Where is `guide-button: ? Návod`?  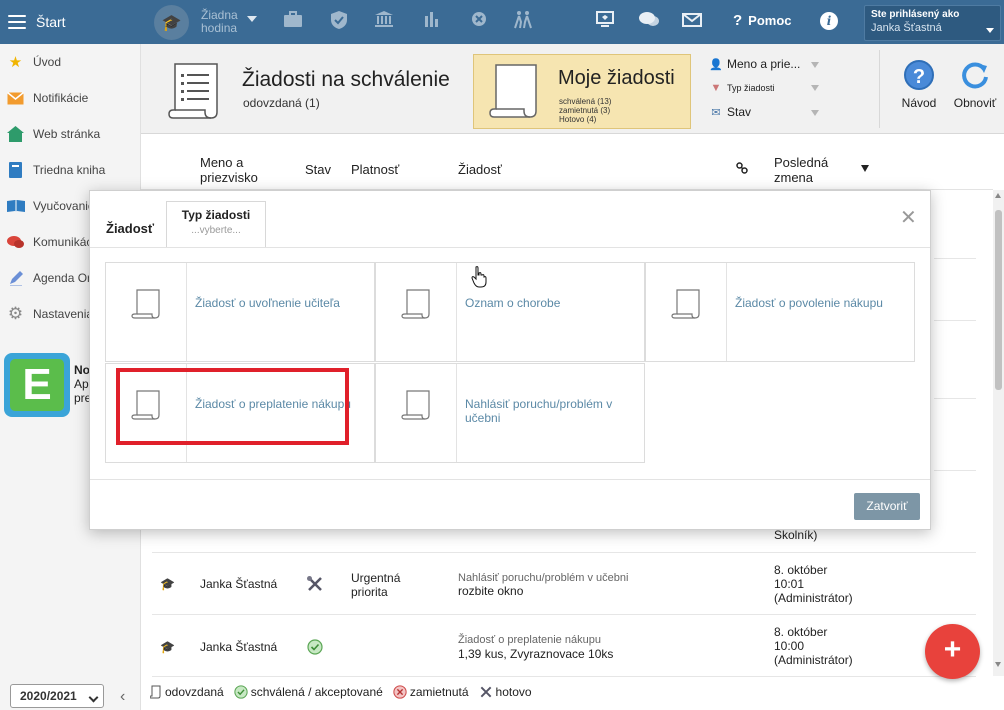
guide-button: ? Návod is located at coordinates (919, 85).